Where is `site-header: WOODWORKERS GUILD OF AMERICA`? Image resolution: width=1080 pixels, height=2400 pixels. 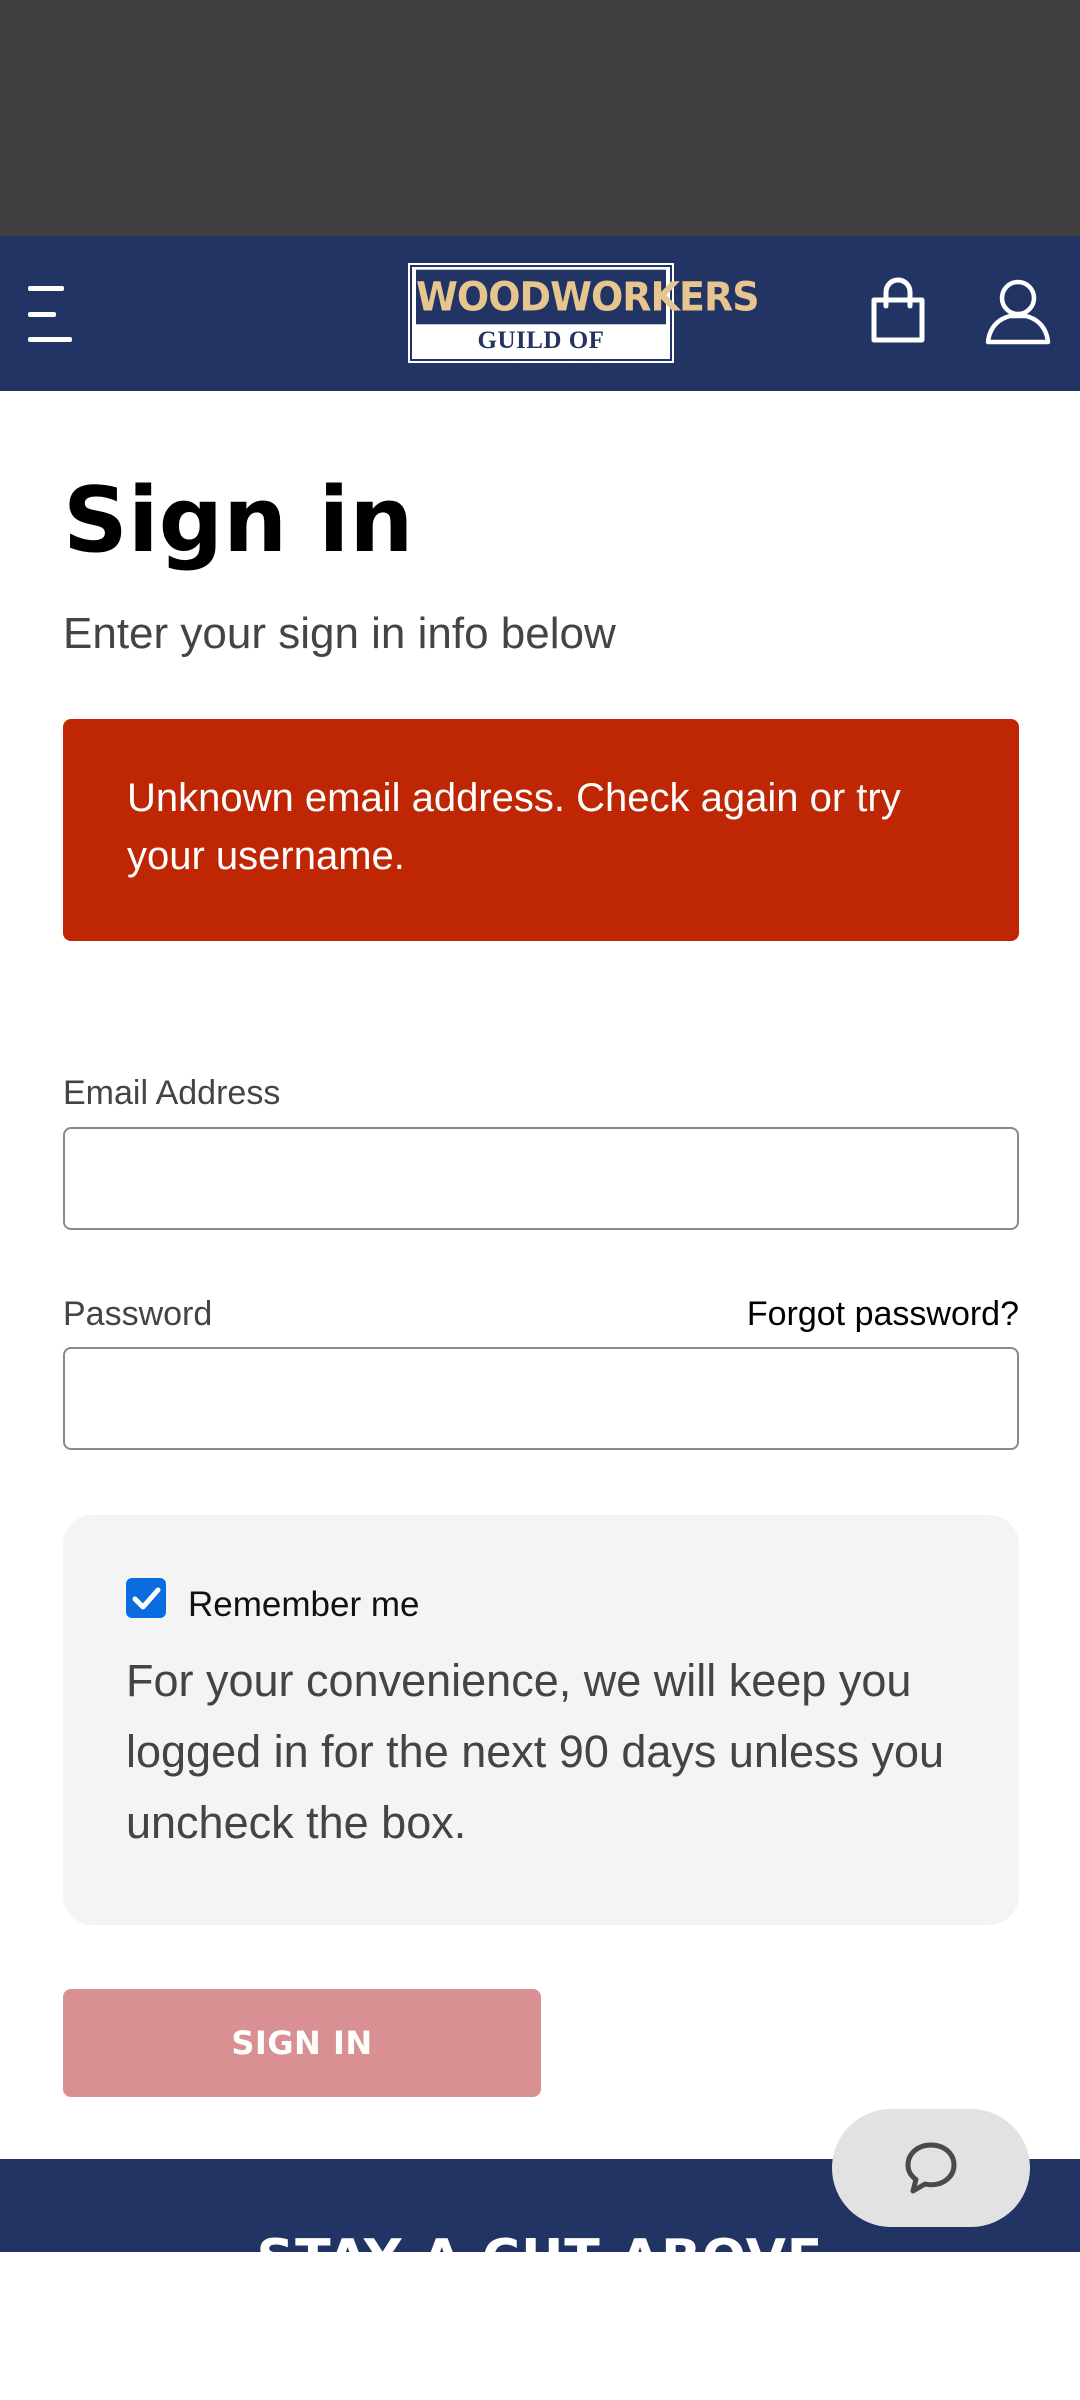
site-header: WOODWORKERS GUILD OF AMERICA is located at coordinates (540, 313).